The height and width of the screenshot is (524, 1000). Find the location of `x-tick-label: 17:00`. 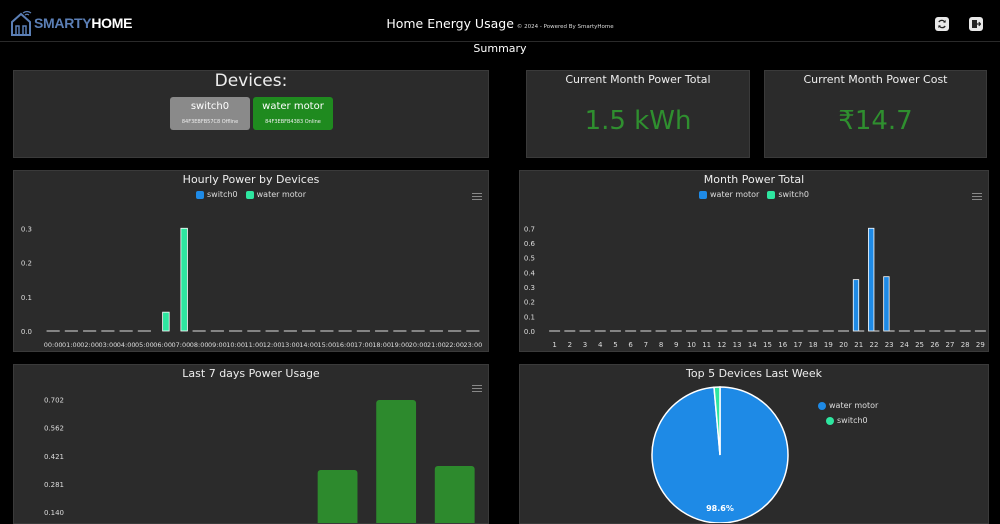

x-tick-label: 17:00 is located at coordinates (363, 345).